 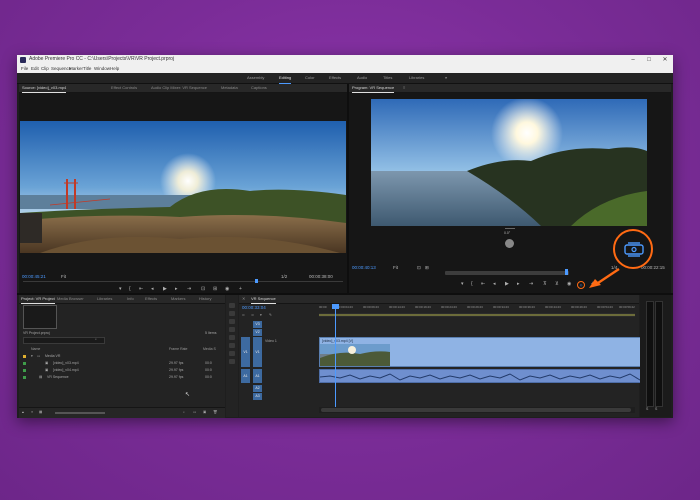 I want to click on new-bin-icon: ▭, so click(x=194, y=412).